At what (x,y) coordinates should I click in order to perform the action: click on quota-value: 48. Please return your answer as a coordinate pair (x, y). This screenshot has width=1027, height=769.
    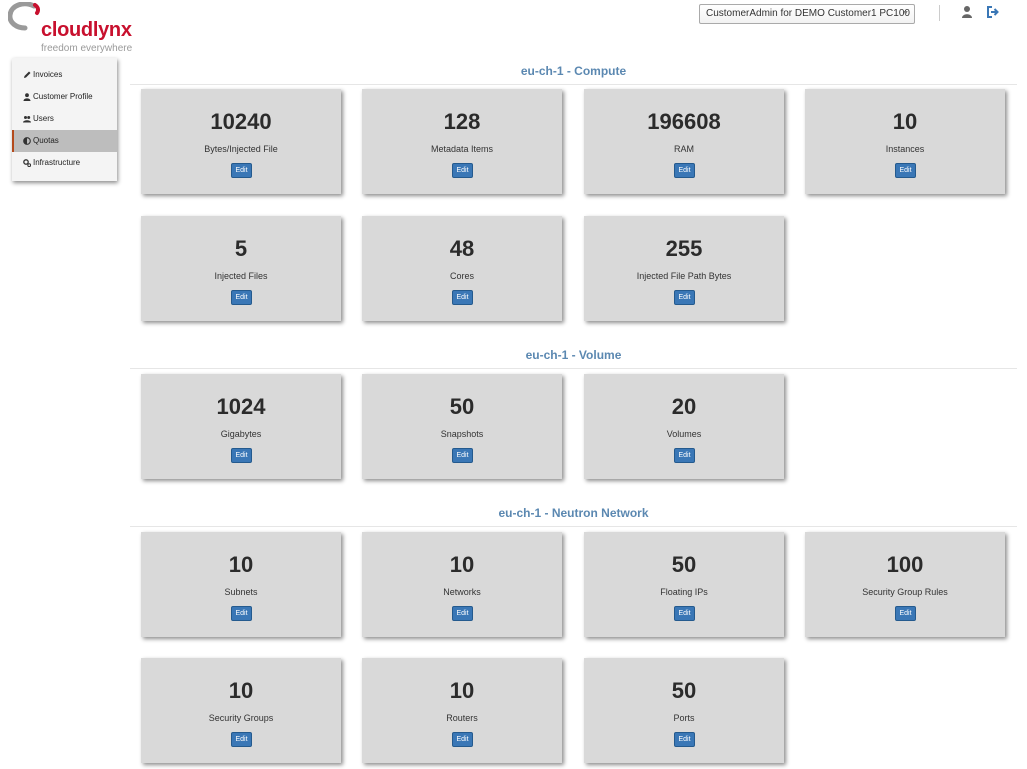
    Looking at the image, I should click on (462, 248).